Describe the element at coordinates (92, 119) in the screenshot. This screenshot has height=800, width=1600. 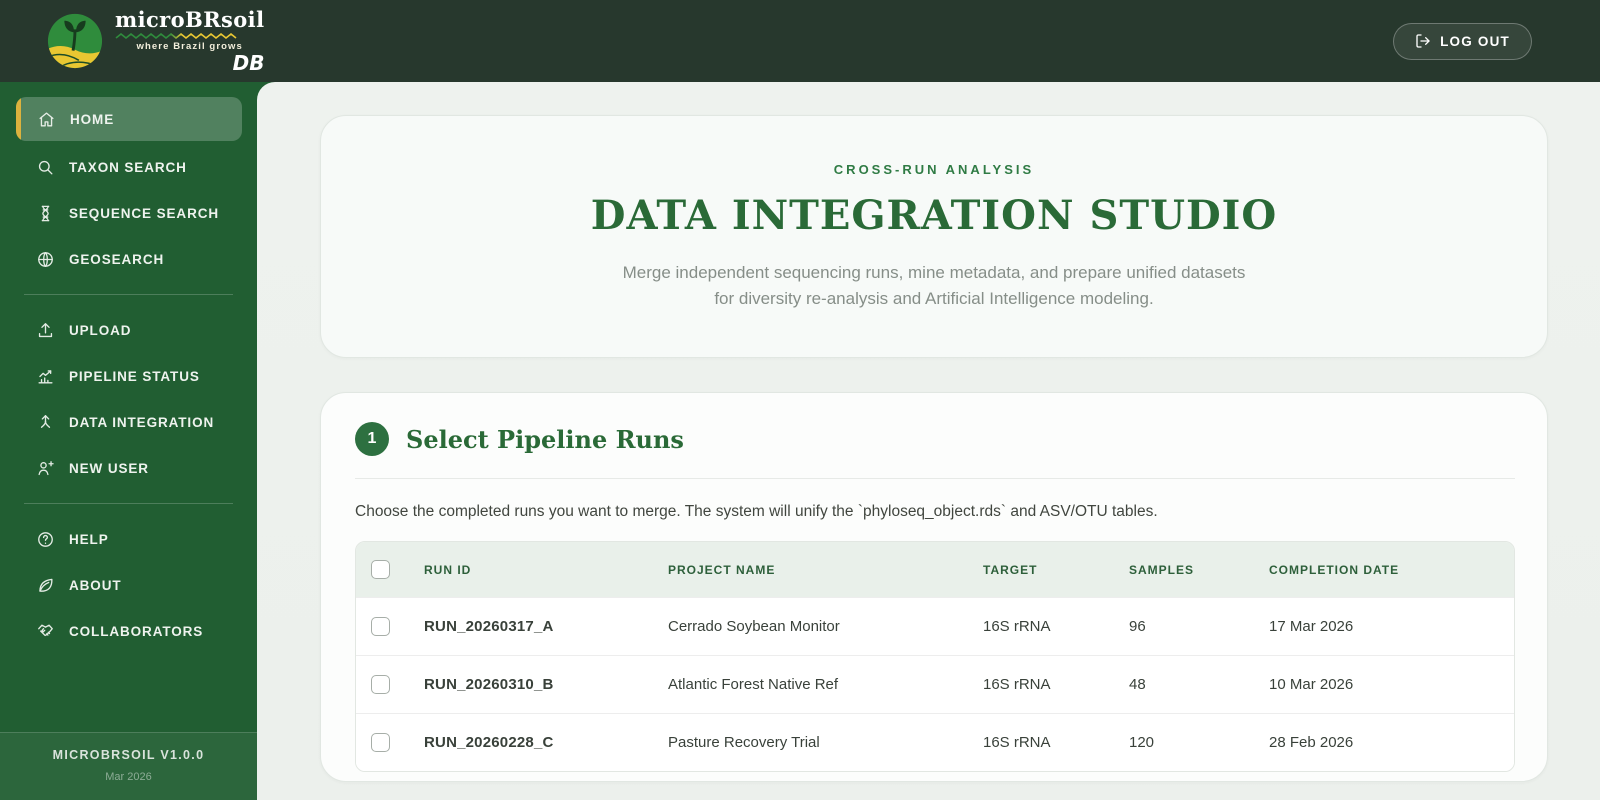
I see `sidebar-item-label: HOME` at that location.